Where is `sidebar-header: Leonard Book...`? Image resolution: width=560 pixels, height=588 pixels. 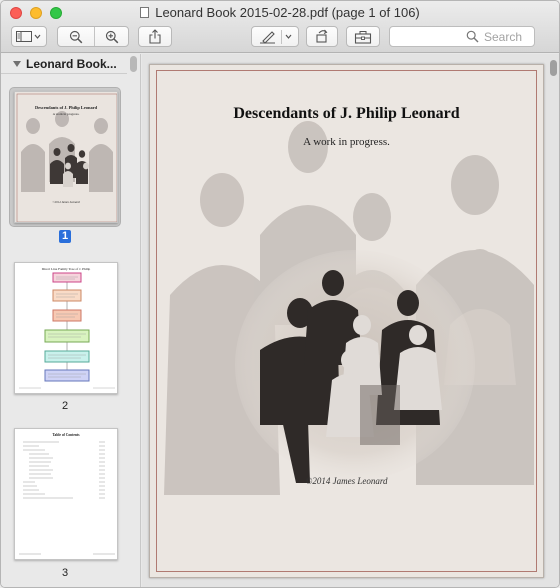 sidebar-header: Leonard Book... is located at coordinates (64, 64).